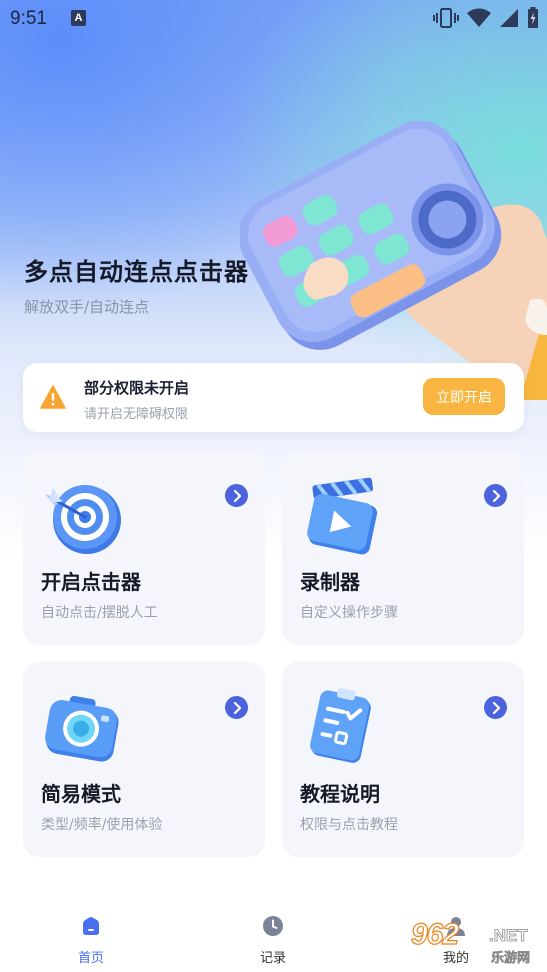 This screenshot has height=972, width=547. What do you see at coordinates (144, 759) in the screenshot?
I see `card-simple-mode: 简易模式 类型/频率/使用体验` at bounding box center [144, 759].